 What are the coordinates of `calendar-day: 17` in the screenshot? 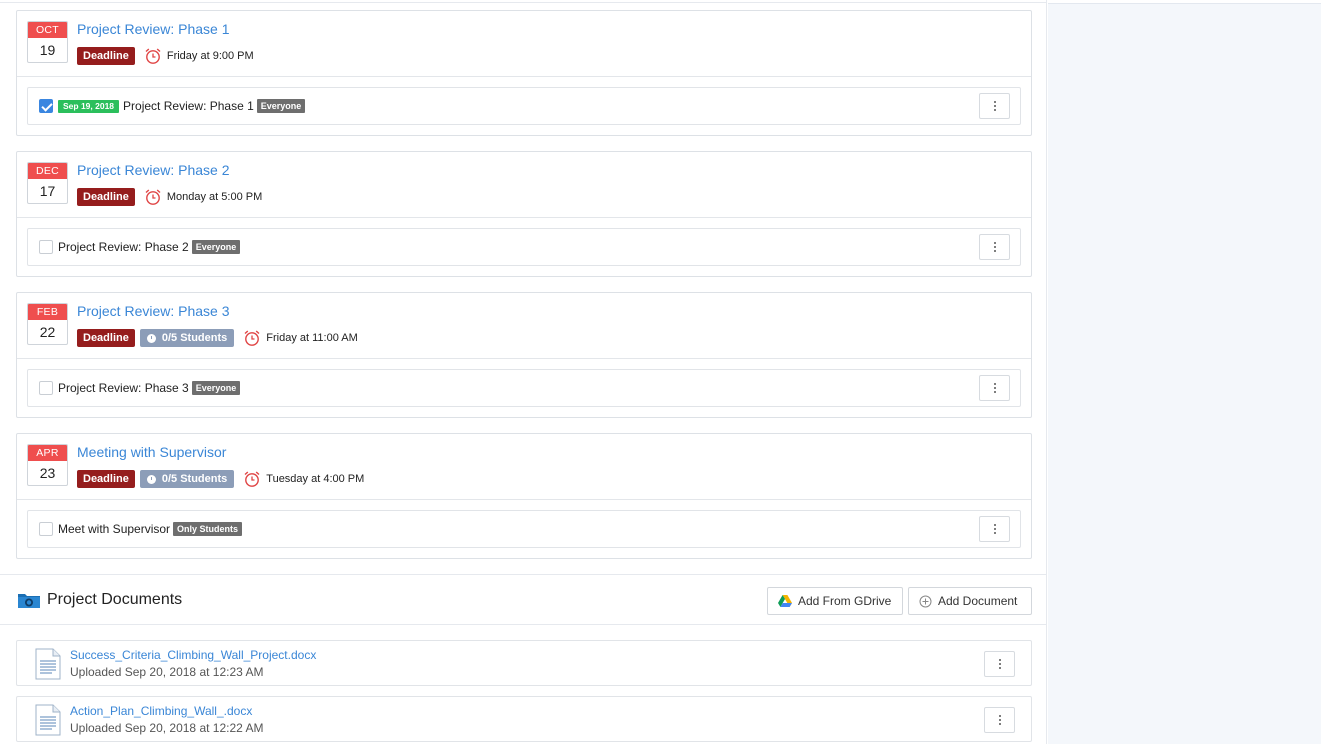 It's located at (47, 191).